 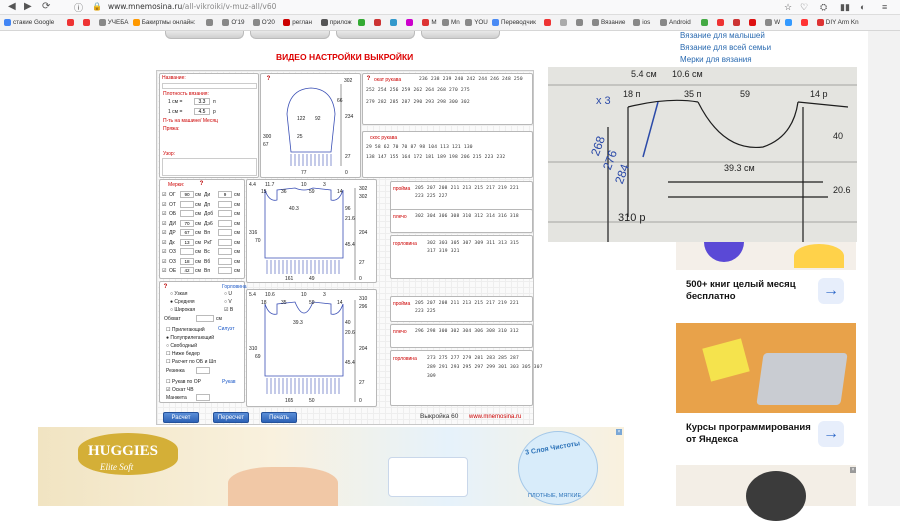 I want to click on sleeve-option: ☐ Рукав по ОР, so click(x=183, y=382).